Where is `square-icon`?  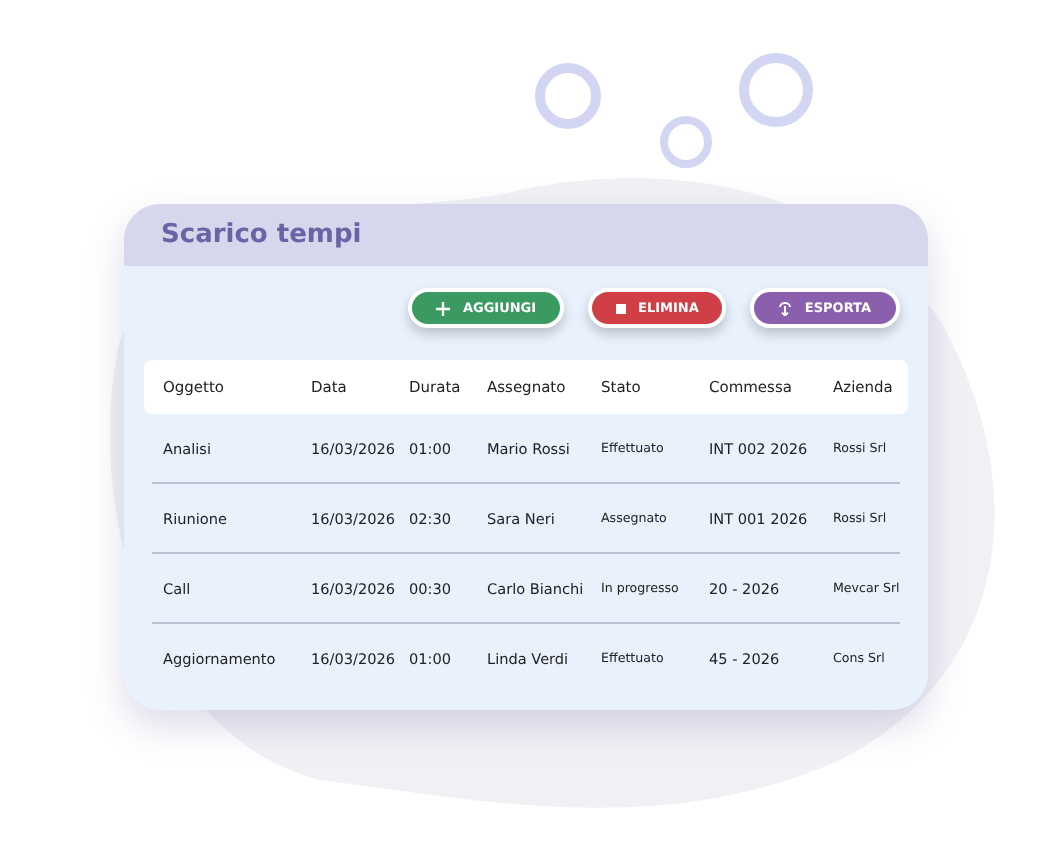 square-icon is located at coordinates (621, 308).